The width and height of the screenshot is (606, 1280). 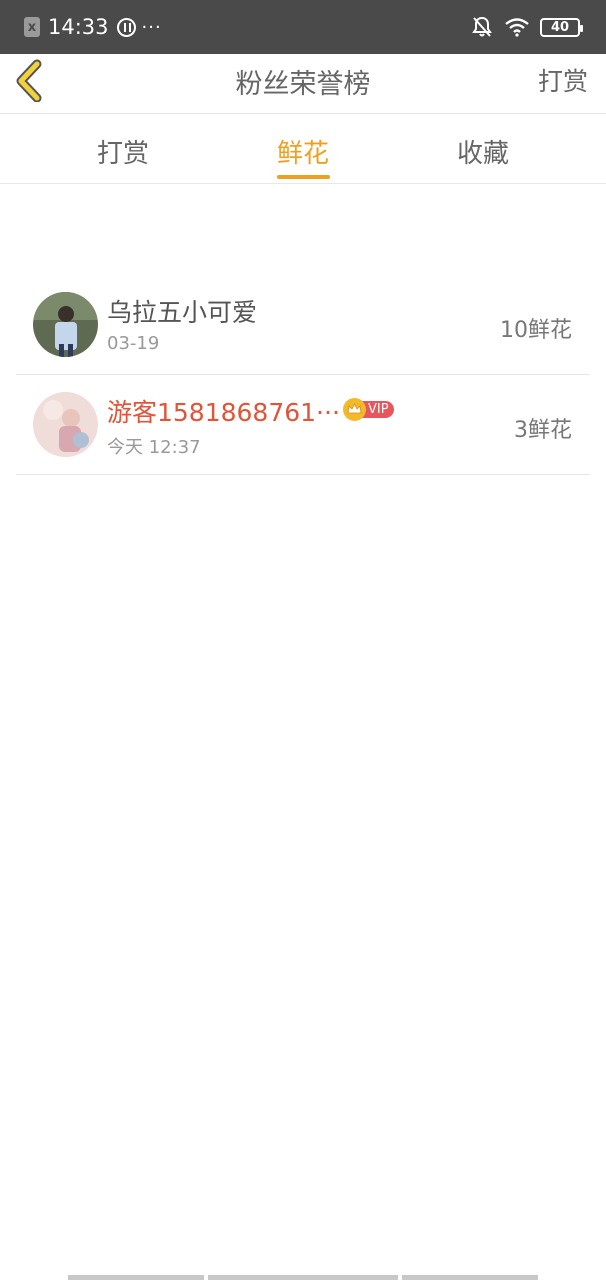 I want to click on more-notifications-icon: ···, so click(x=151, y=27).